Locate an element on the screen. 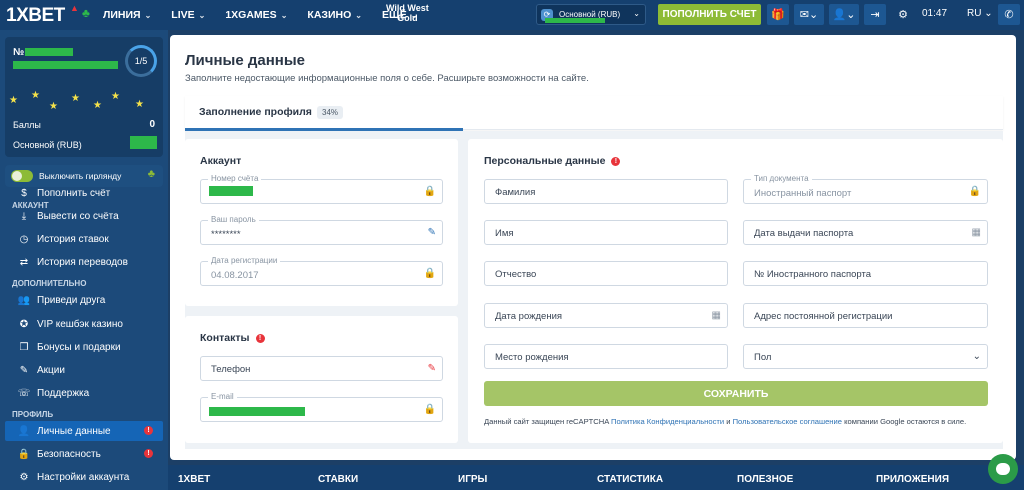  nav-item-live: LIVE ⌄ is located at coordinates (188, 15).